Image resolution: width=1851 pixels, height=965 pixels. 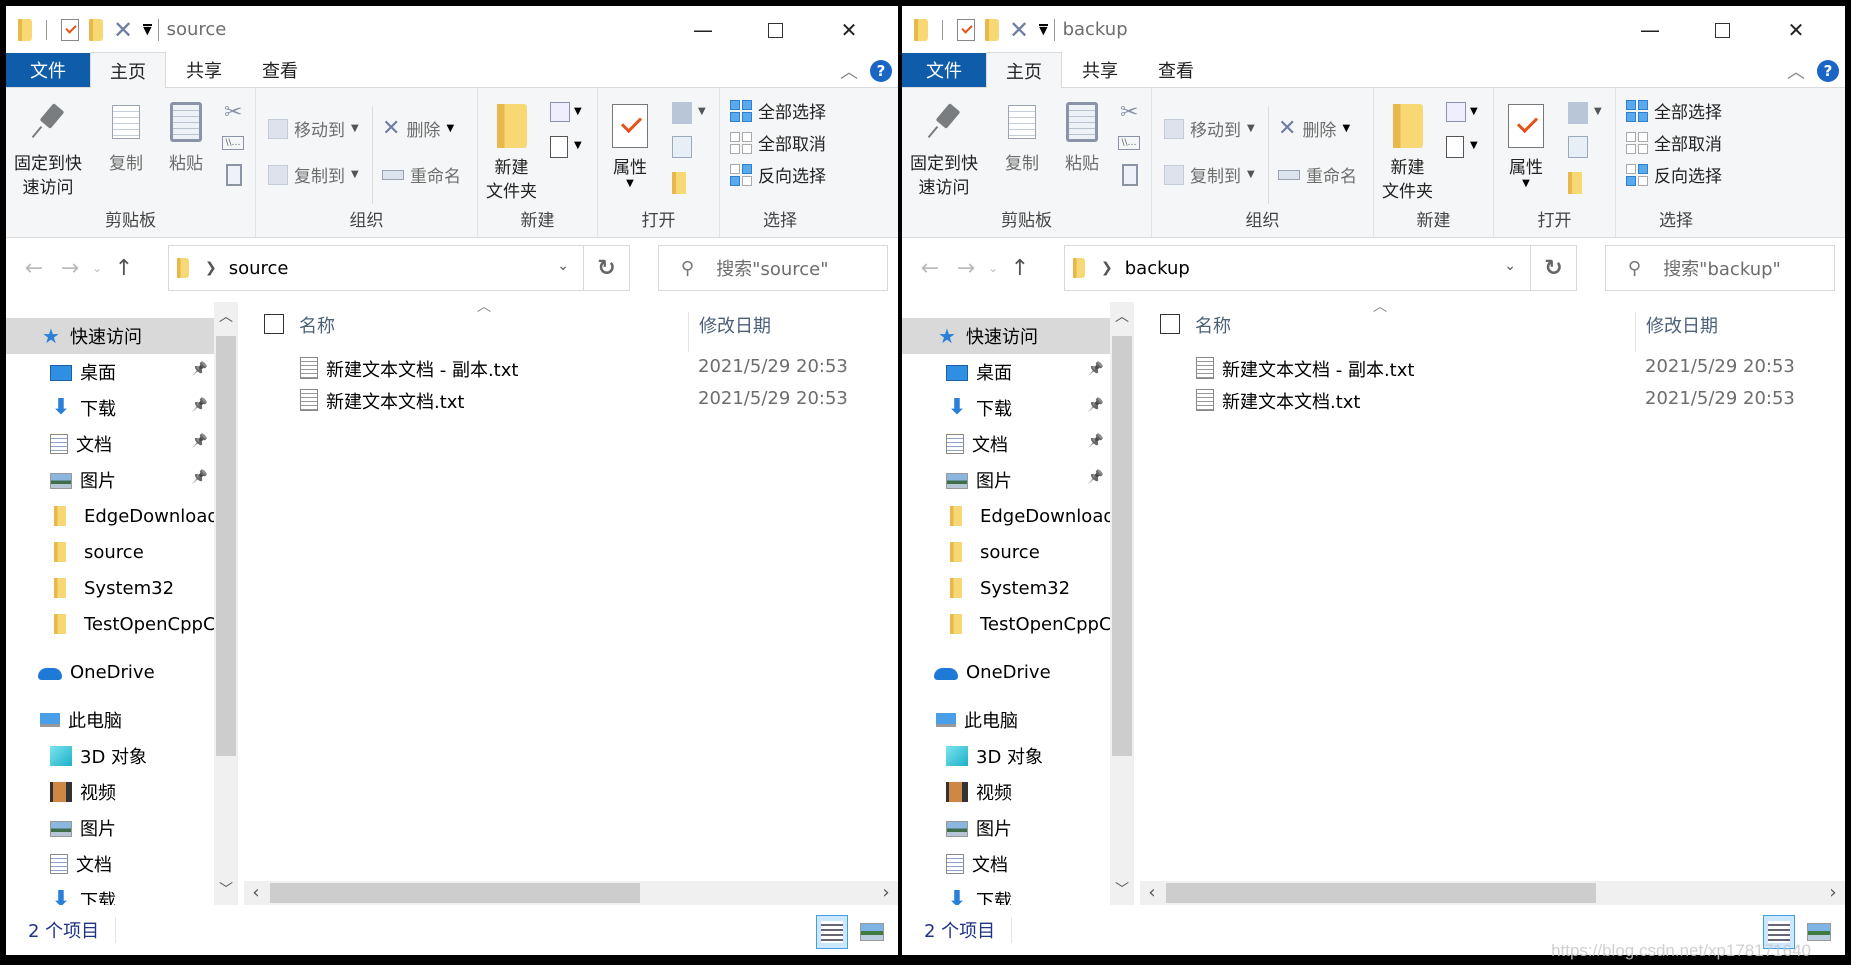 What do you see at coordinates (110, 588) in the screenshot?
I see `sidebar-item-folder: System32` at bounding box center [110, 588].